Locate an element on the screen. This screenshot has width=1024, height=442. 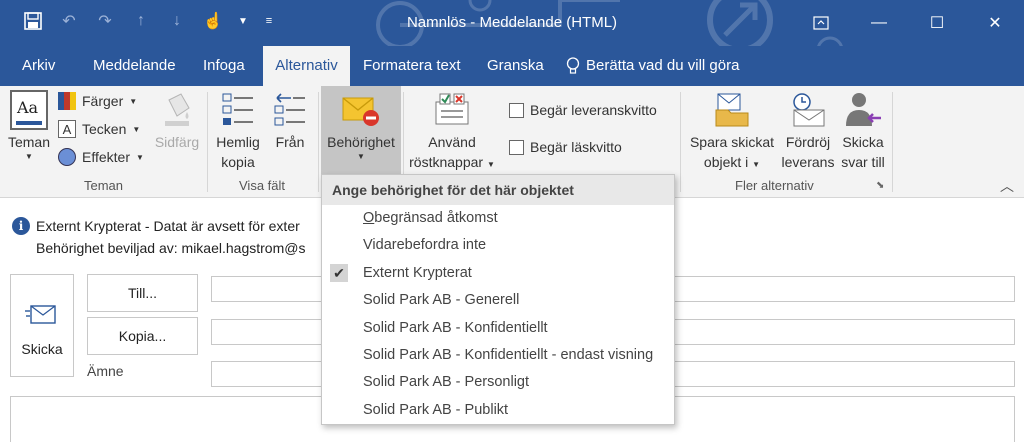
themes-button: Aa Teman ▼ is located at coordinates (29, 126).